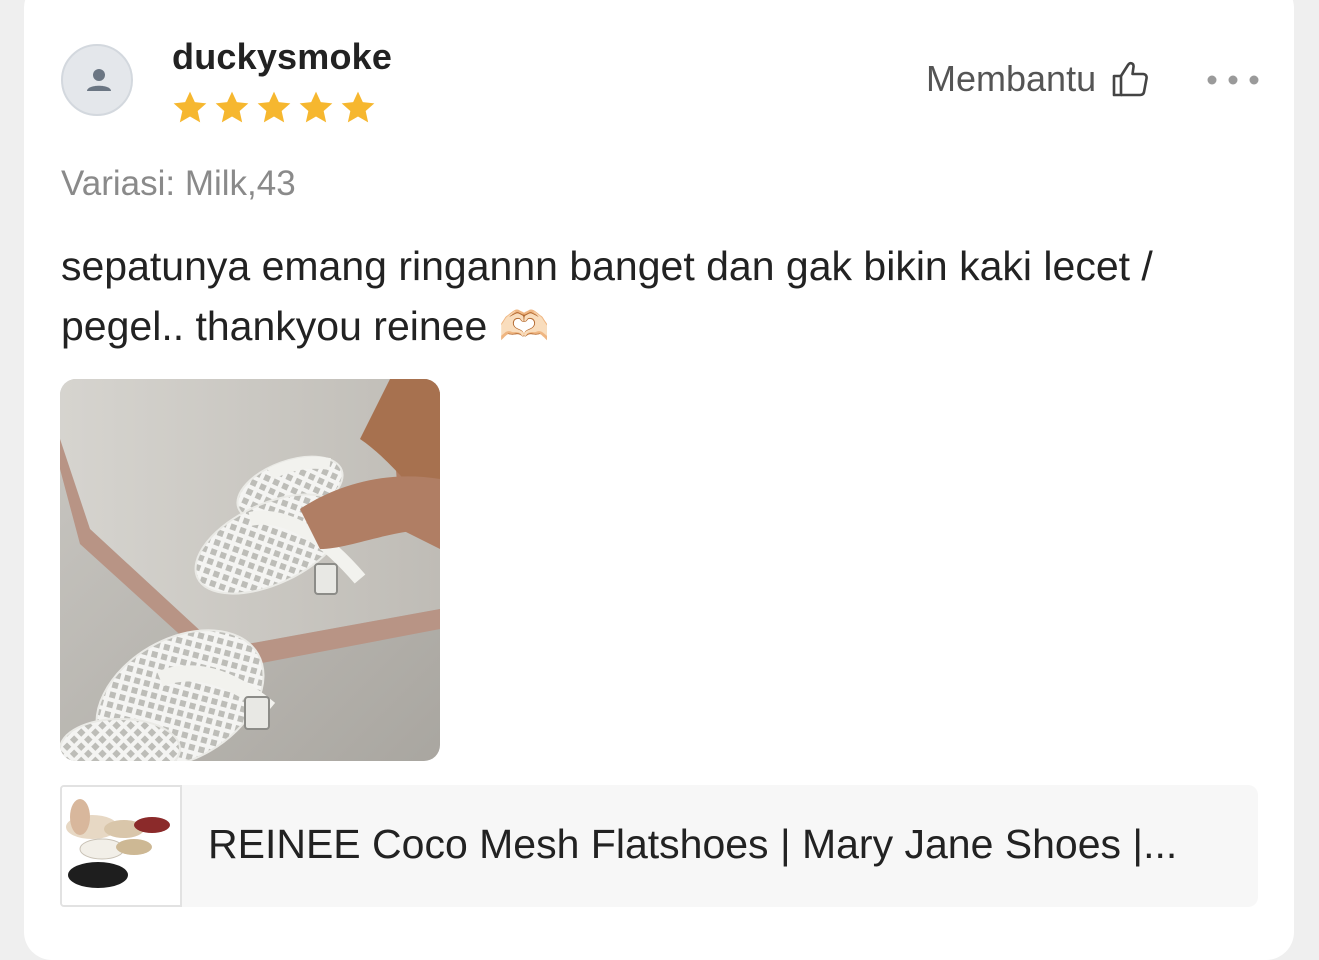 The width and height of the screenshot is (1319, 960). I want to click on reviewer-username: duckysmoke, so click(282, 57).